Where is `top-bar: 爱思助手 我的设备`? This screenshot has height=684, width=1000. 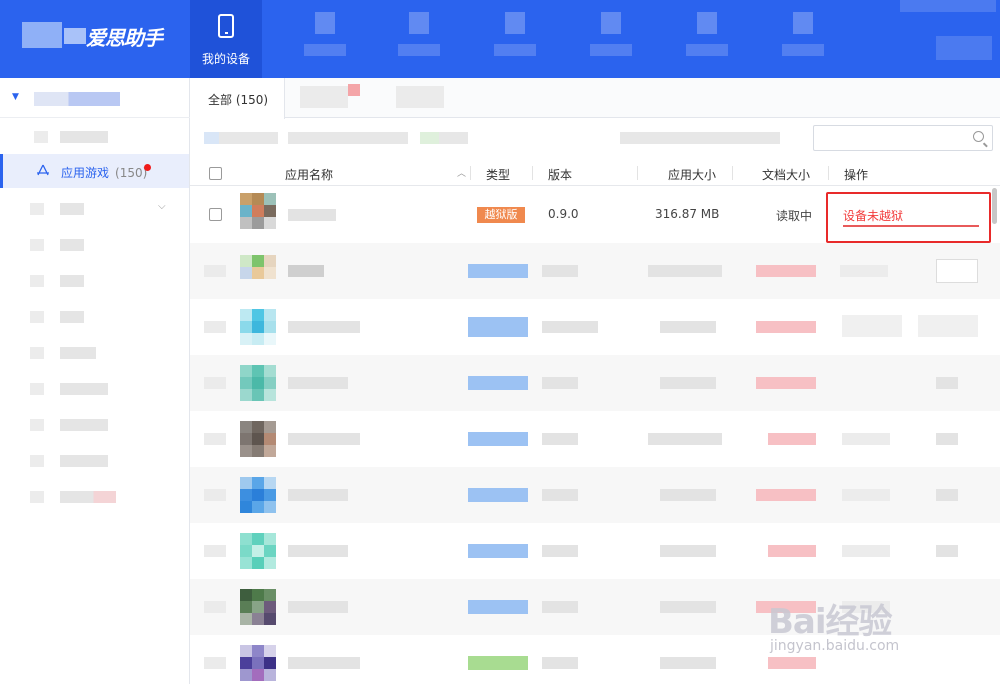
top-bar: 爱思助手 我的设备 is located at coordinates (500, 39).